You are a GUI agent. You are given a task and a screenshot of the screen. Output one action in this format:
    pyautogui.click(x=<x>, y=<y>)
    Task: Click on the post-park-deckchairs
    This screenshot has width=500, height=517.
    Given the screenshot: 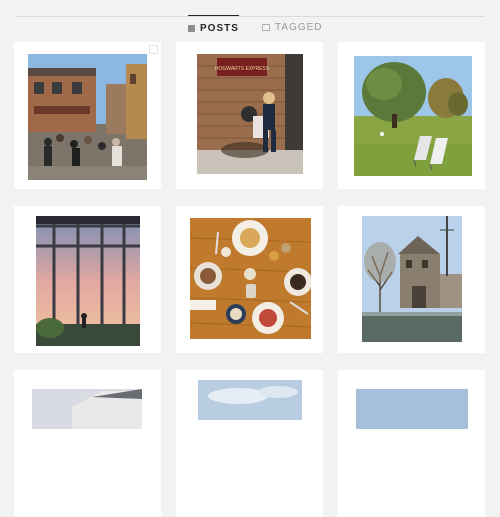 What is the action you would take?
    pyautogui.click(x=411, y=115)
    